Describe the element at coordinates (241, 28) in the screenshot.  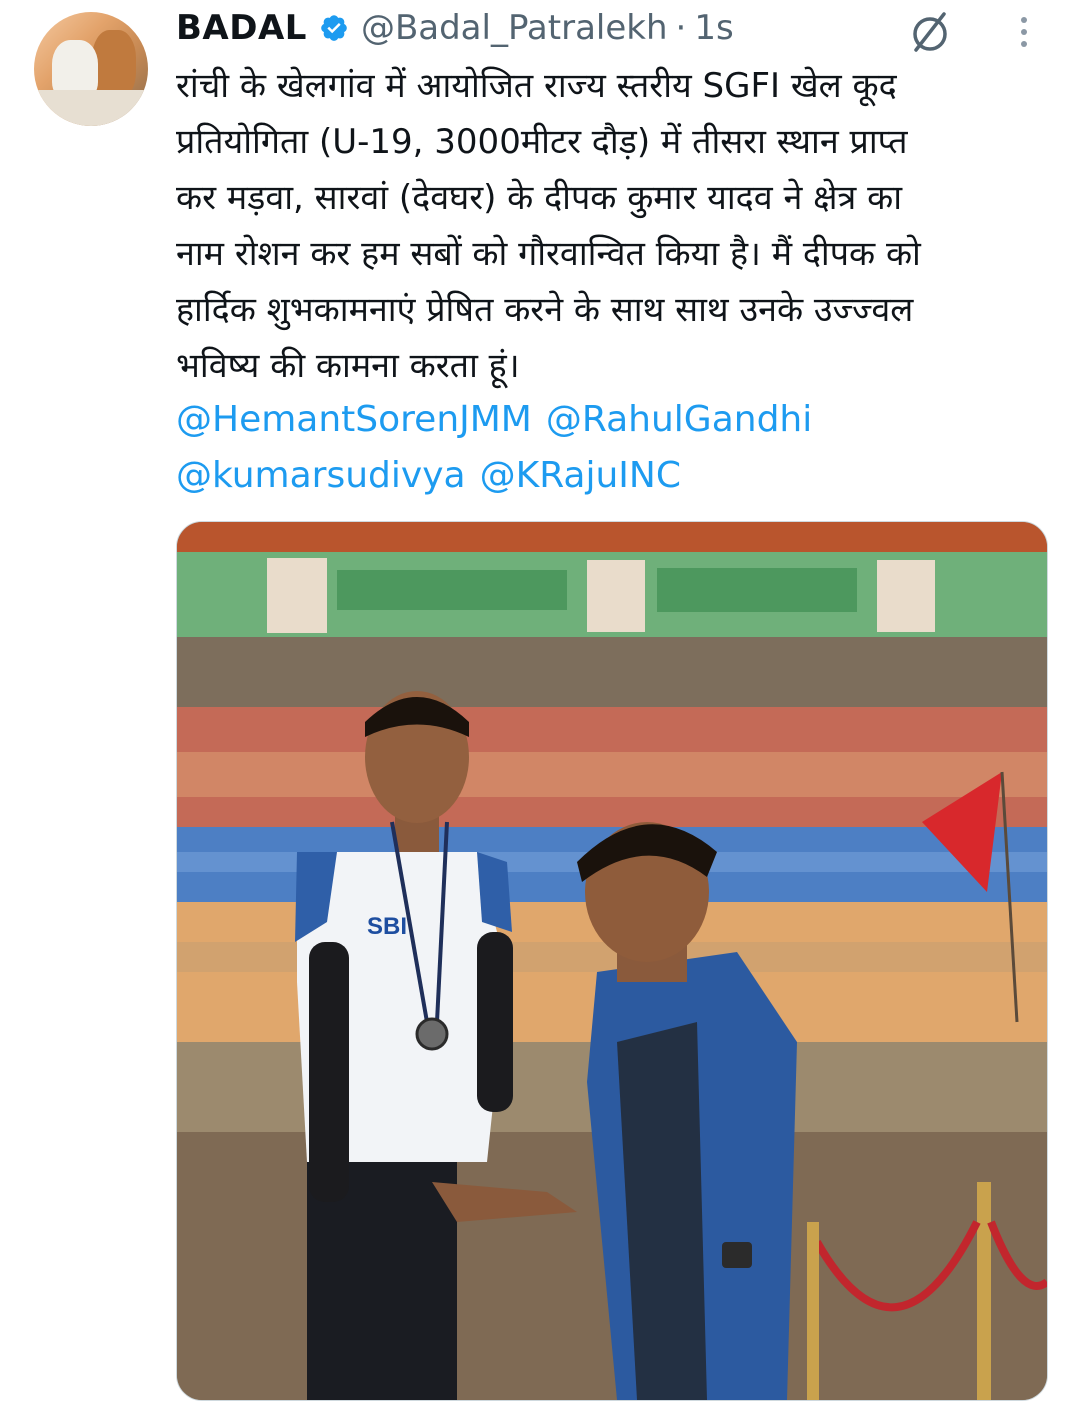
I see `author-name: BADAL` at that location.